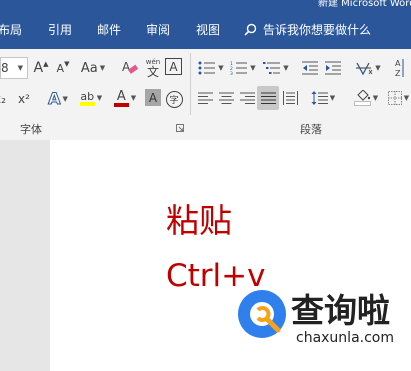 The height and width of the screenshot is (371, 411). What do you see at coordinates (190, 84) in the screenshot?
I see `group-divider` at bounding box center [190, 84].